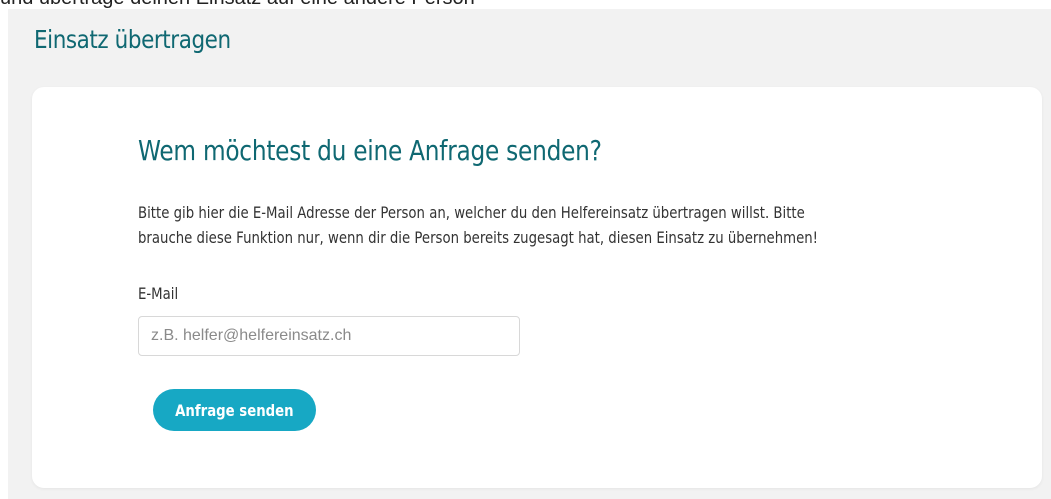 The height and width of the screenshot is (499, 1051). I want to click on page-title: Einsatz übertragen, so click(132, 39).